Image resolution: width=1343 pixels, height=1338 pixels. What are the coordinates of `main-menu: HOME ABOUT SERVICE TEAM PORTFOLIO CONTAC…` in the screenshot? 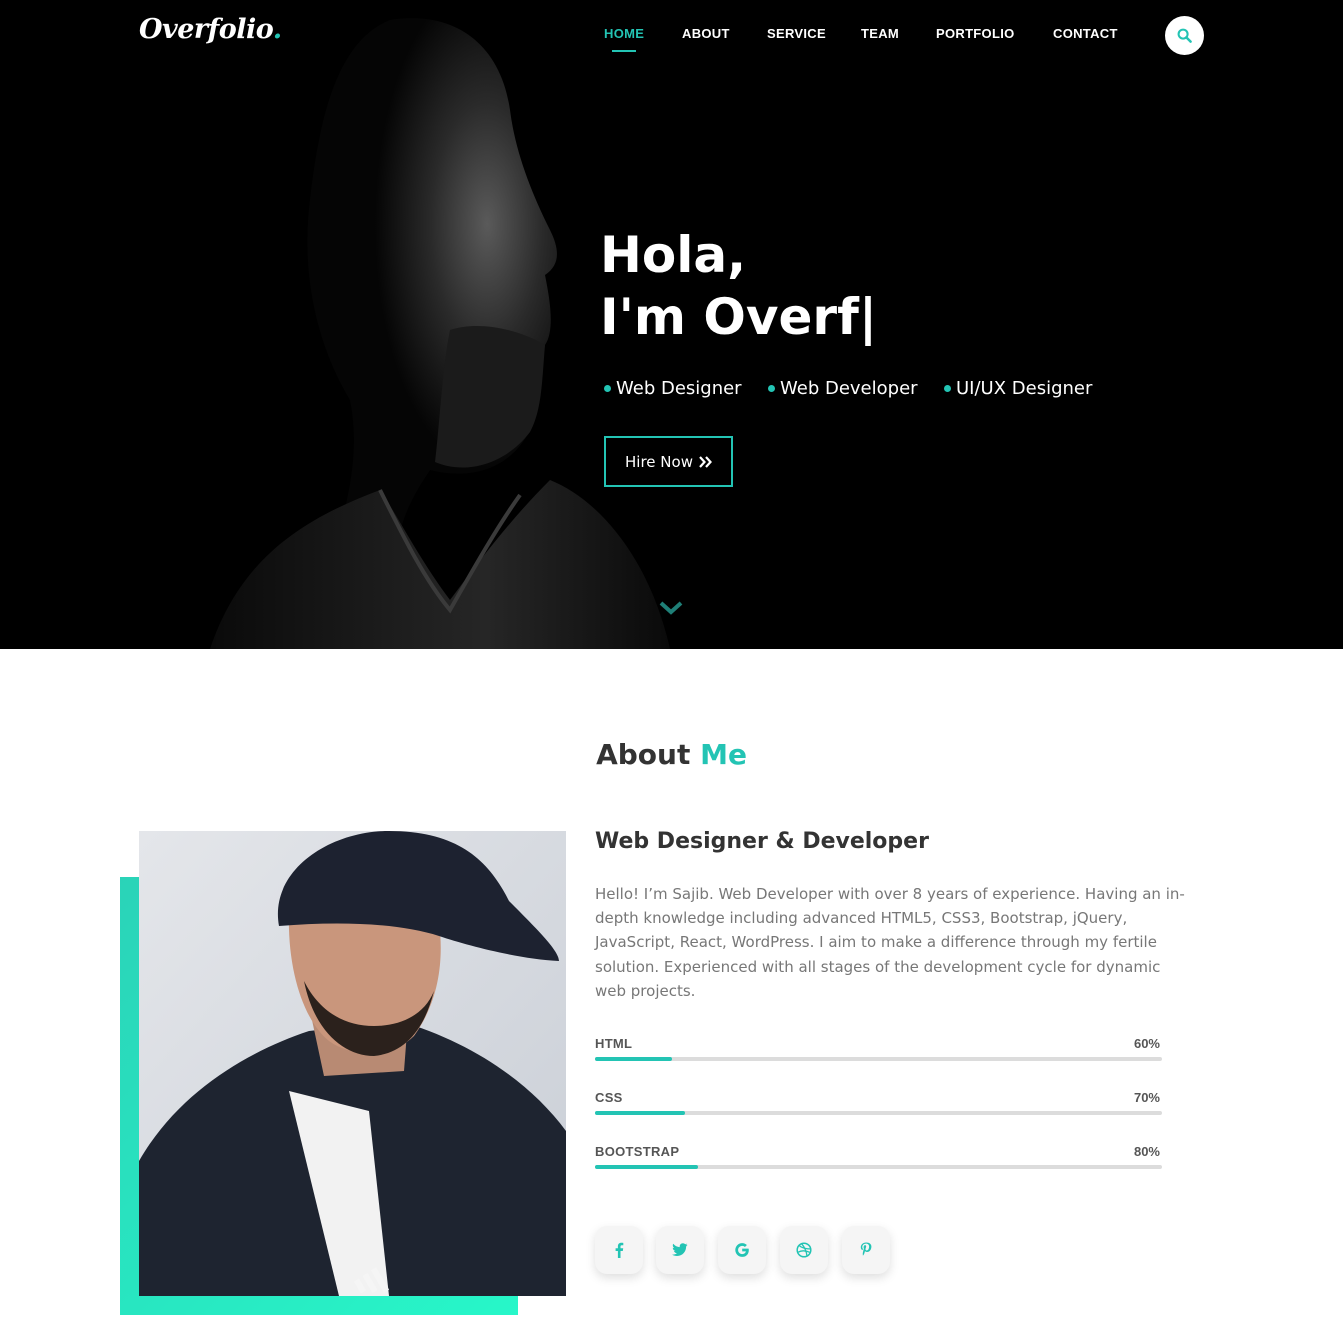 It's located at (671, 36).